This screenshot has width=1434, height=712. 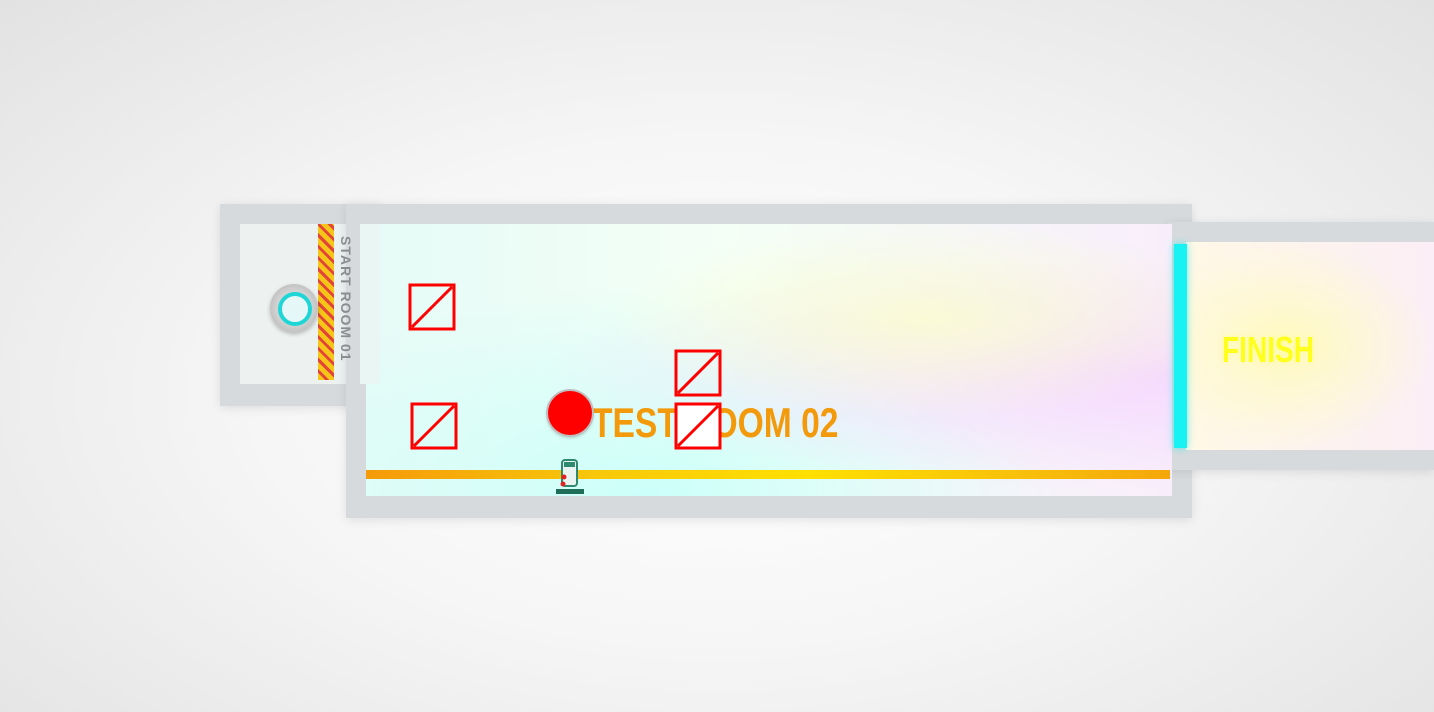 I want to click on portal-core-icon, so click(x=295, y=309).